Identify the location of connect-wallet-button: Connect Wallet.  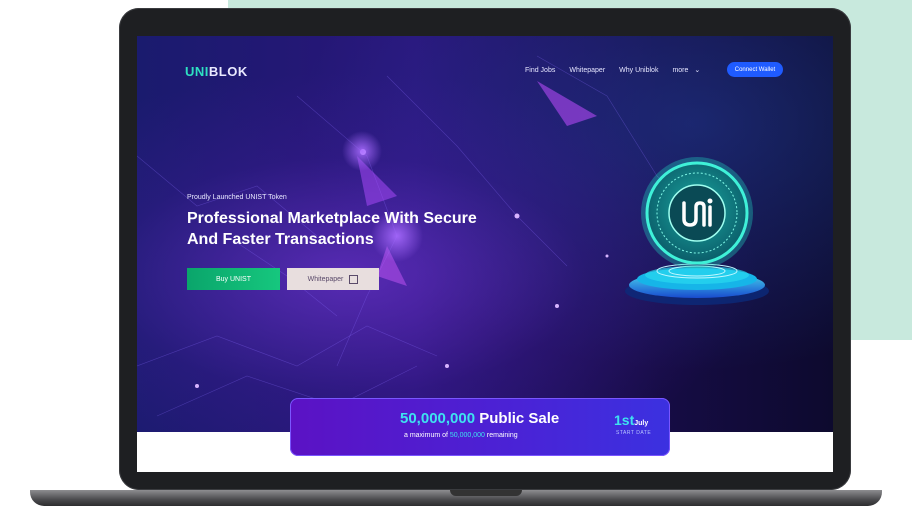
(755, 69).